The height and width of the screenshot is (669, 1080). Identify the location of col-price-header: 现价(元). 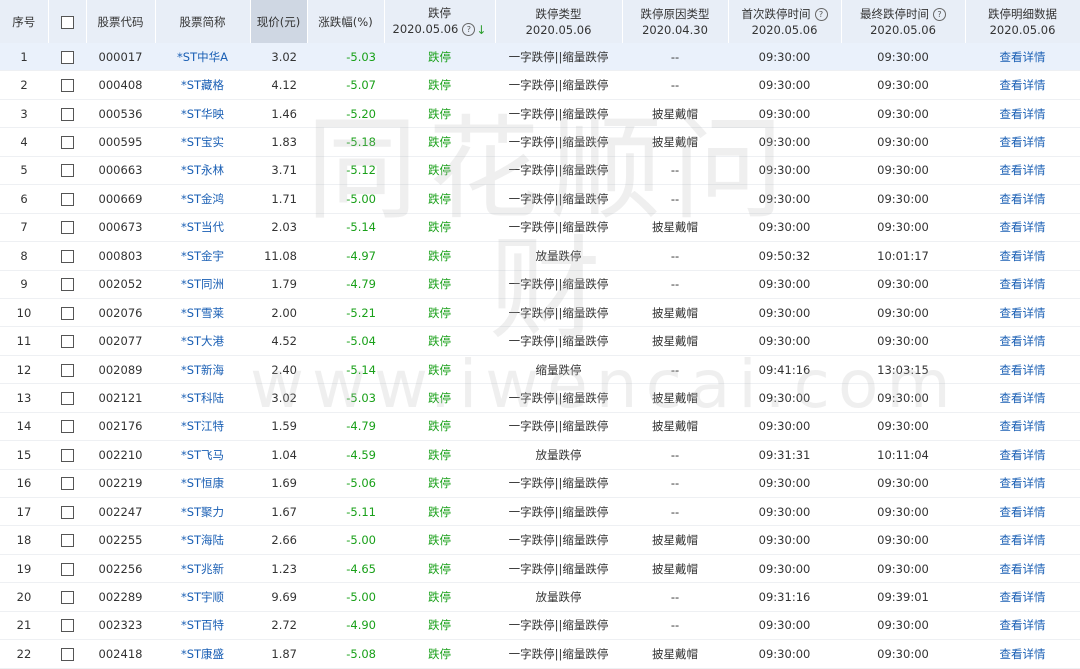
(279, 21).